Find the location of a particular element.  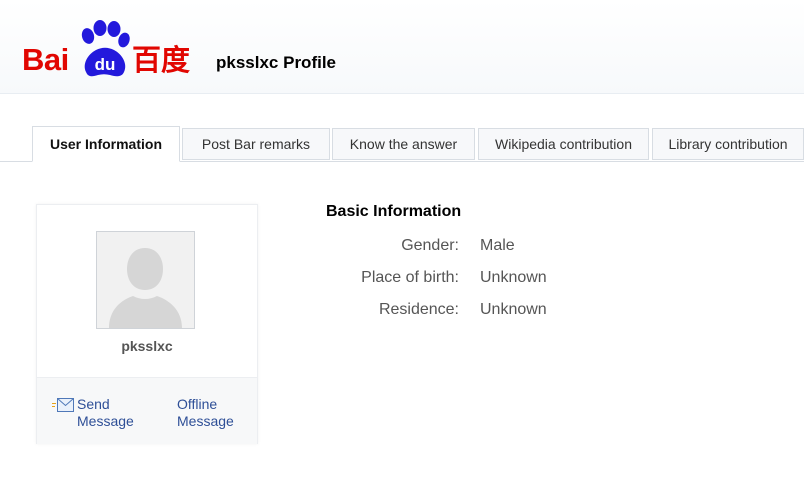

info-value-gender: Male is located at coordinates (497, 245).